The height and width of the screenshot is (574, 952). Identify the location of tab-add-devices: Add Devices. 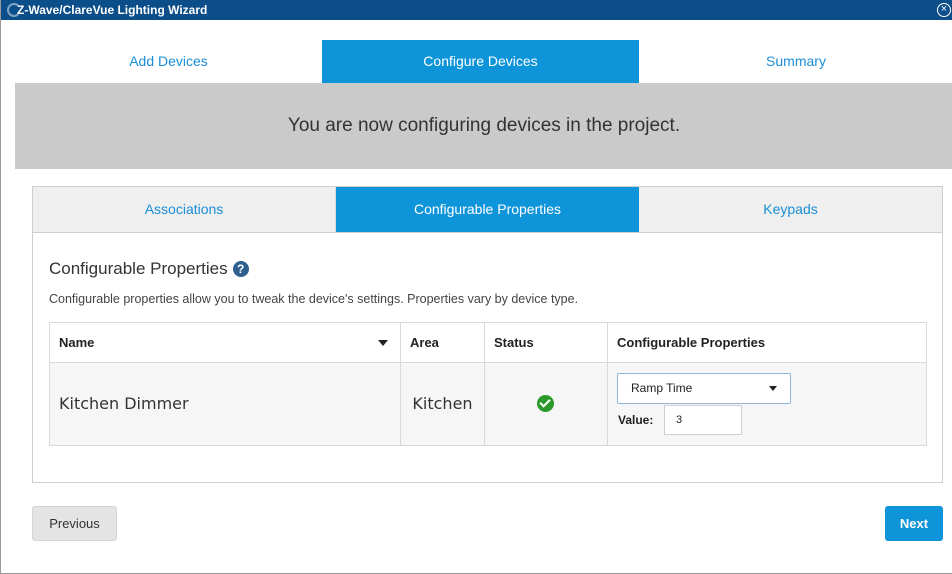
(168, 61).